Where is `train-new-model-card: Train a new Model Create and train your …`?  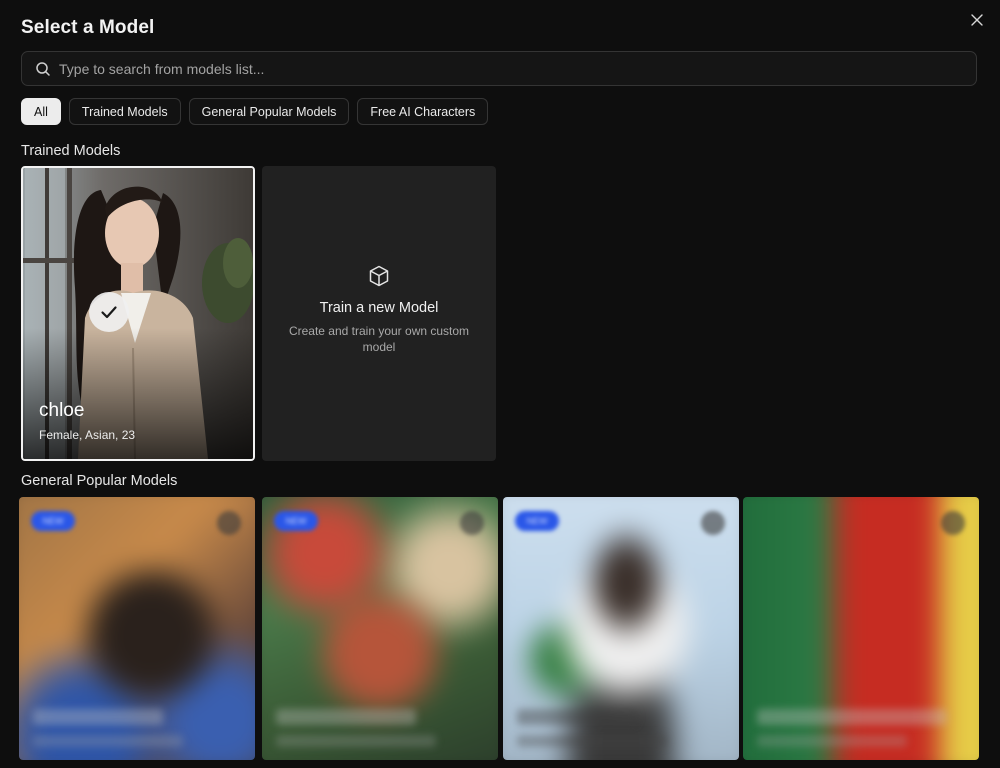 train-new-model-card: Train a new Model Create and train your … is located at coordinates (379, 313).